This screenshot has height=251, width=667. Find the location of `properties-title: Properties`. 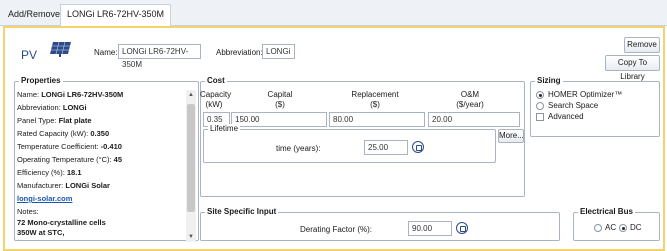

properties-title: Properties is located at coordinates (41, 81).